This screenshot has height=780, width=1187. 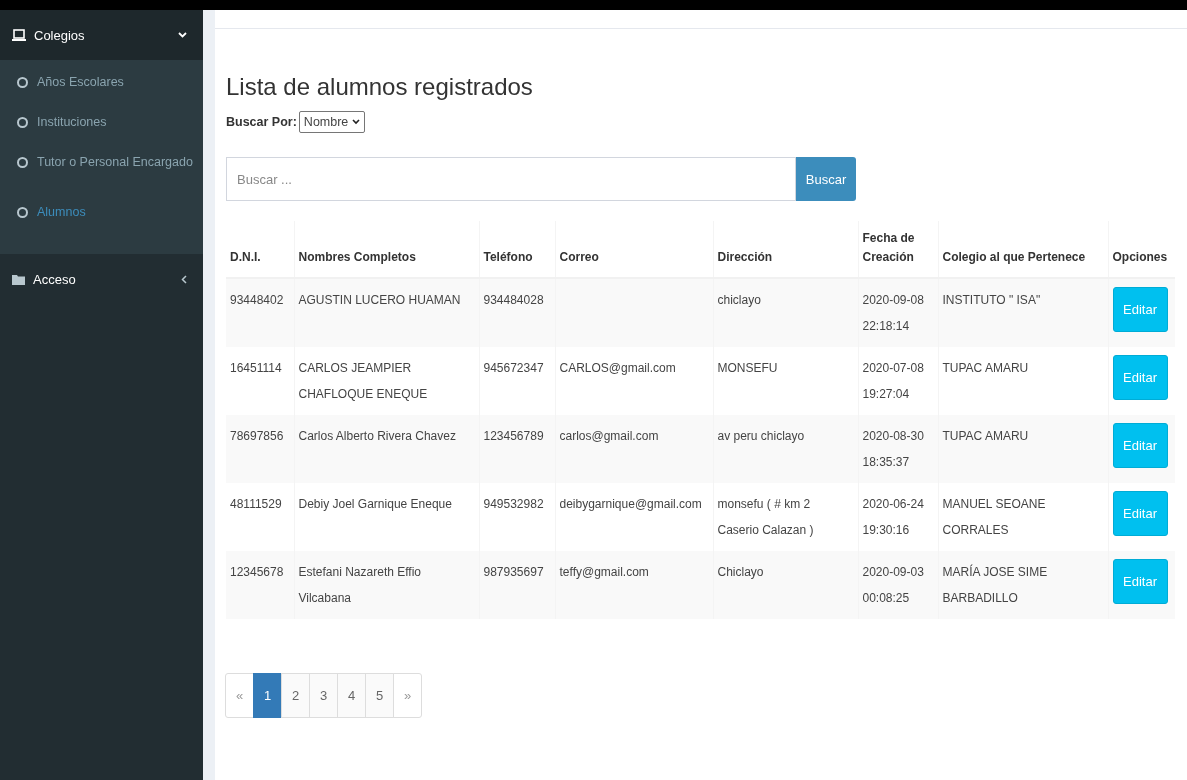 I want to click on menu-label: Colegios, so click(x=60, y=35).